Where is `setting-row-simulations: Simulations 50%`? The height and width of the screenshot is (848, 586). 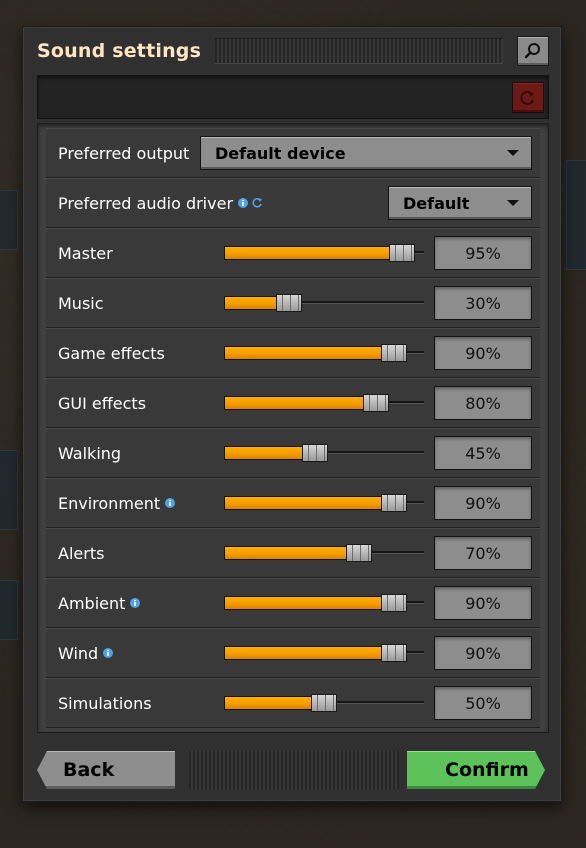
setting-row-simulations: Simulations 50% is located at coordinates (293, 703).